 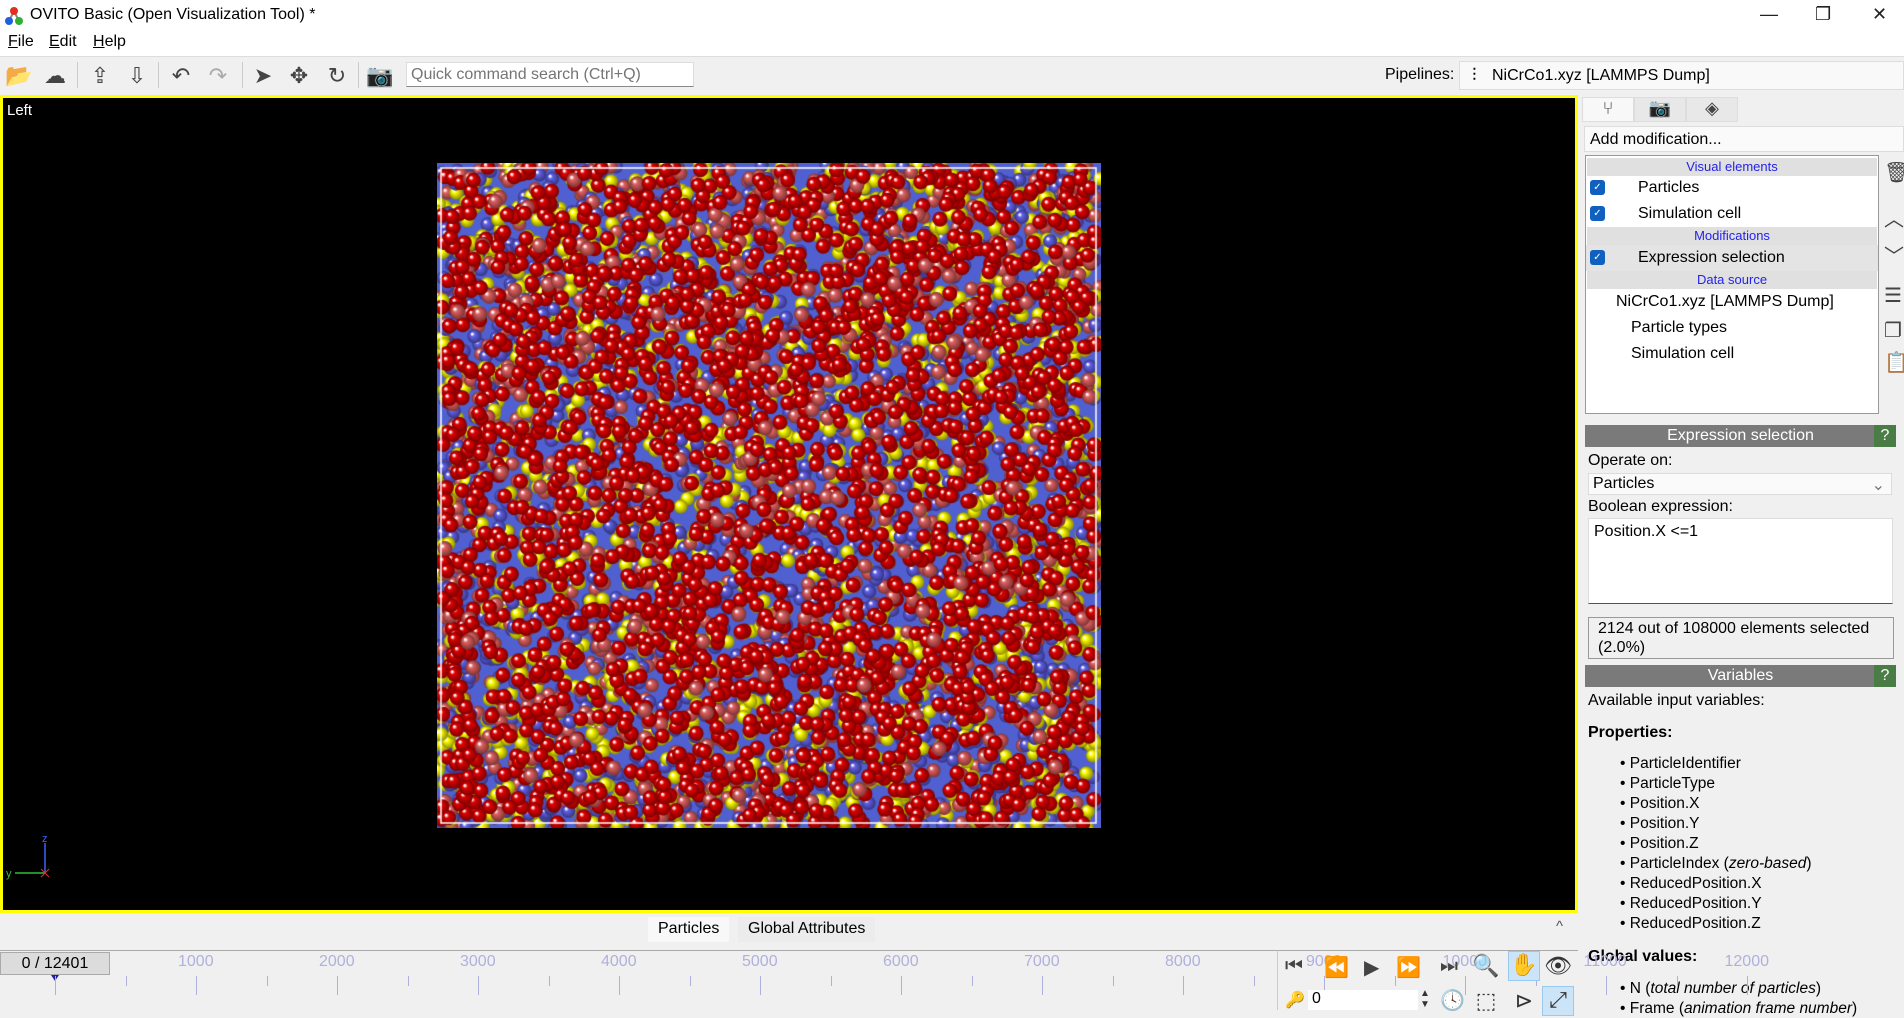 I want to click on field-of-view-icon: ⊳, so click(x=1524, y=1003).